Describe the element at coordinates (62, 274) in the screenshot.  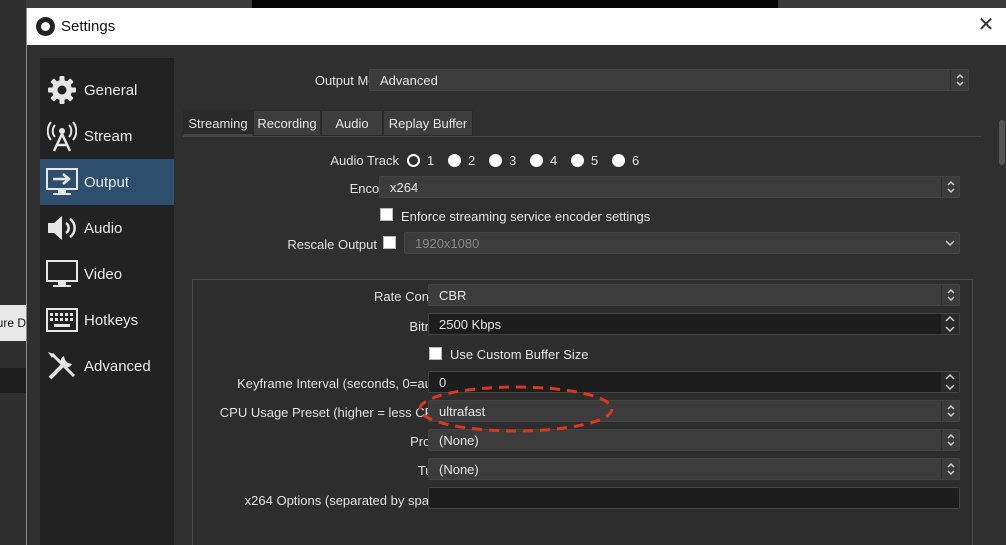
I see `monitor-icon` at that location.